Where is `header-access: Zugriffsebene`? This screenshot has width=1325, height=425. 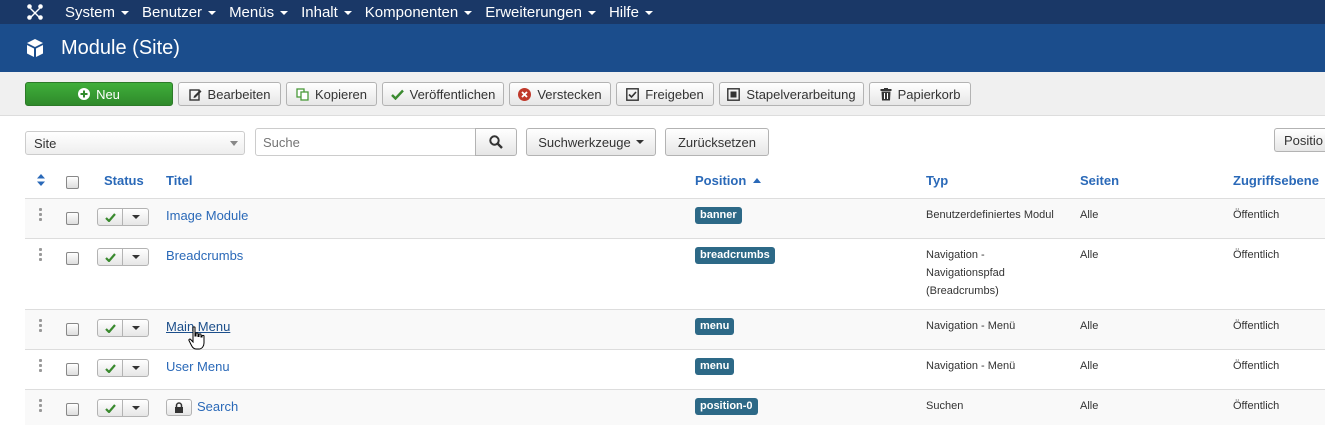
header-access: Zugriffsebene is located at coordinates (1276, 180).